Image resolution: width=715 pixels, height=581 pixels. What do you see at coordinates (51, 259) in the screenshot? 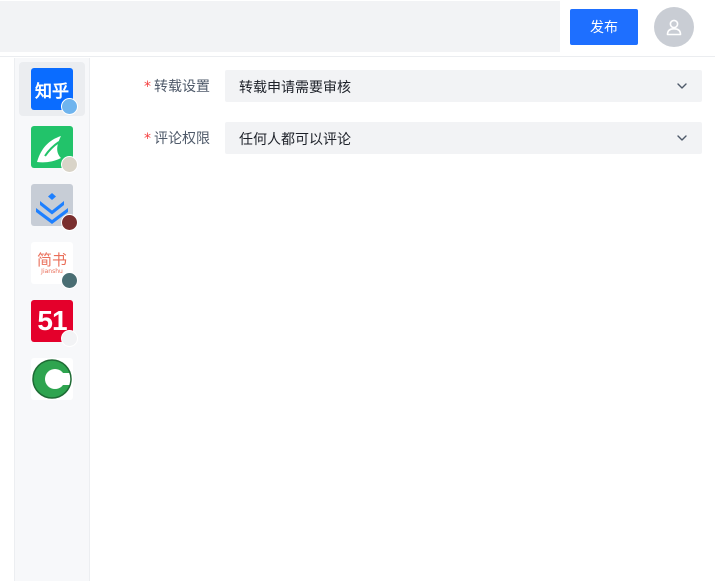
I see `jianshu-logo-text: 简书` at bounding box center [51, 259].